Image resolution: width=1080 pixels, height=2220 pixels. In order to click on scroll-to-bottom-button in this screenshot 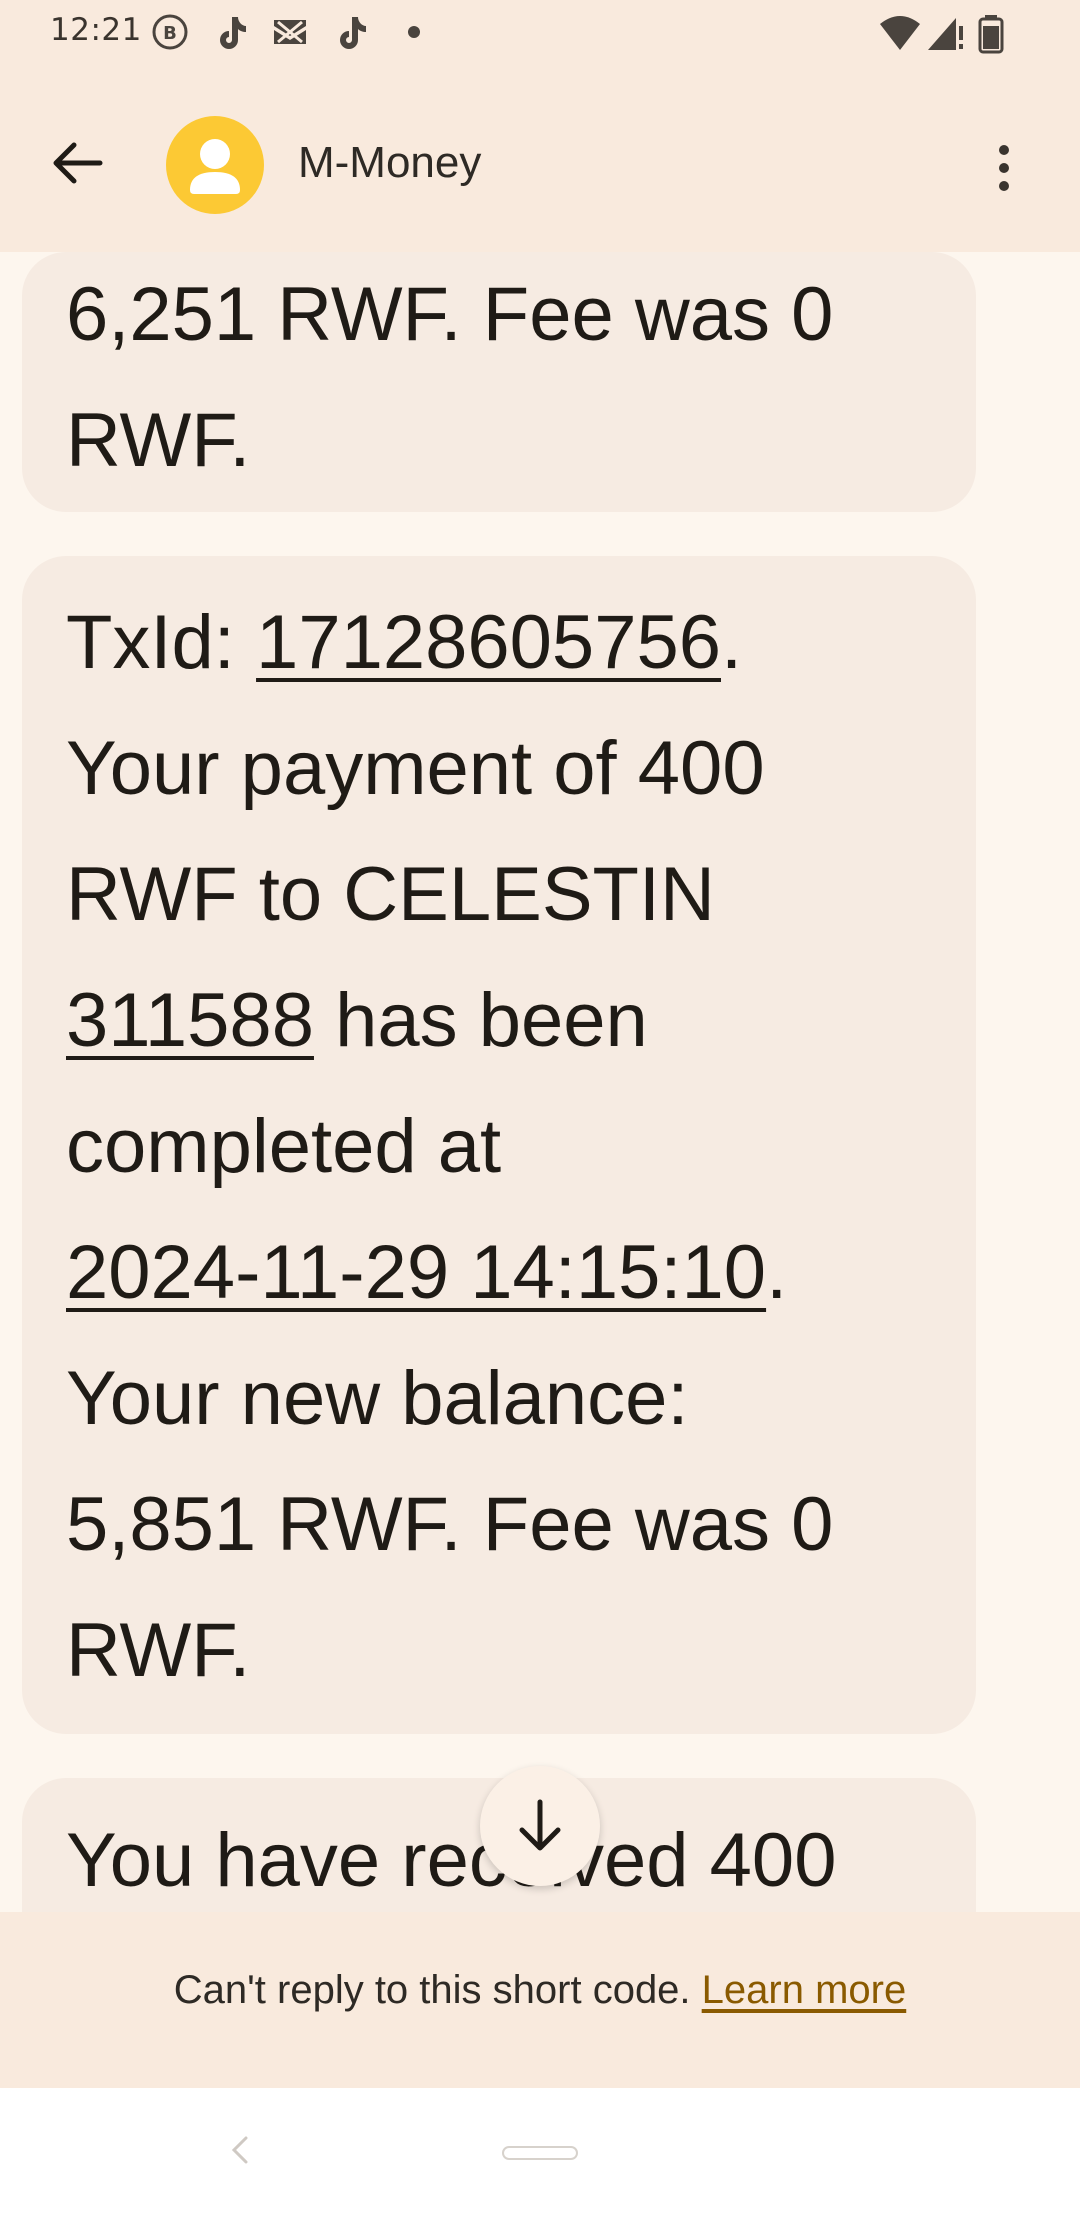, I will do `click(540, 1826)`.